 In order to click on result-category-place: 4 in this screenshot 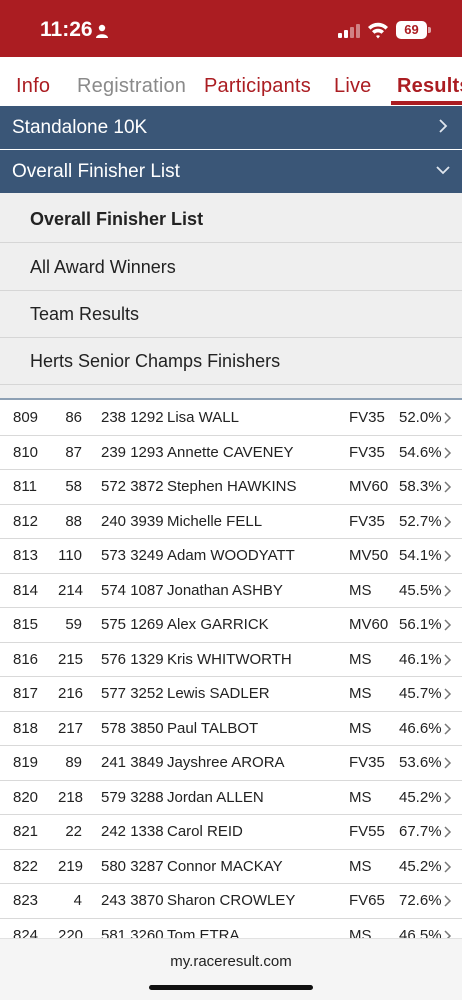, I will do `click(77, 900)`.